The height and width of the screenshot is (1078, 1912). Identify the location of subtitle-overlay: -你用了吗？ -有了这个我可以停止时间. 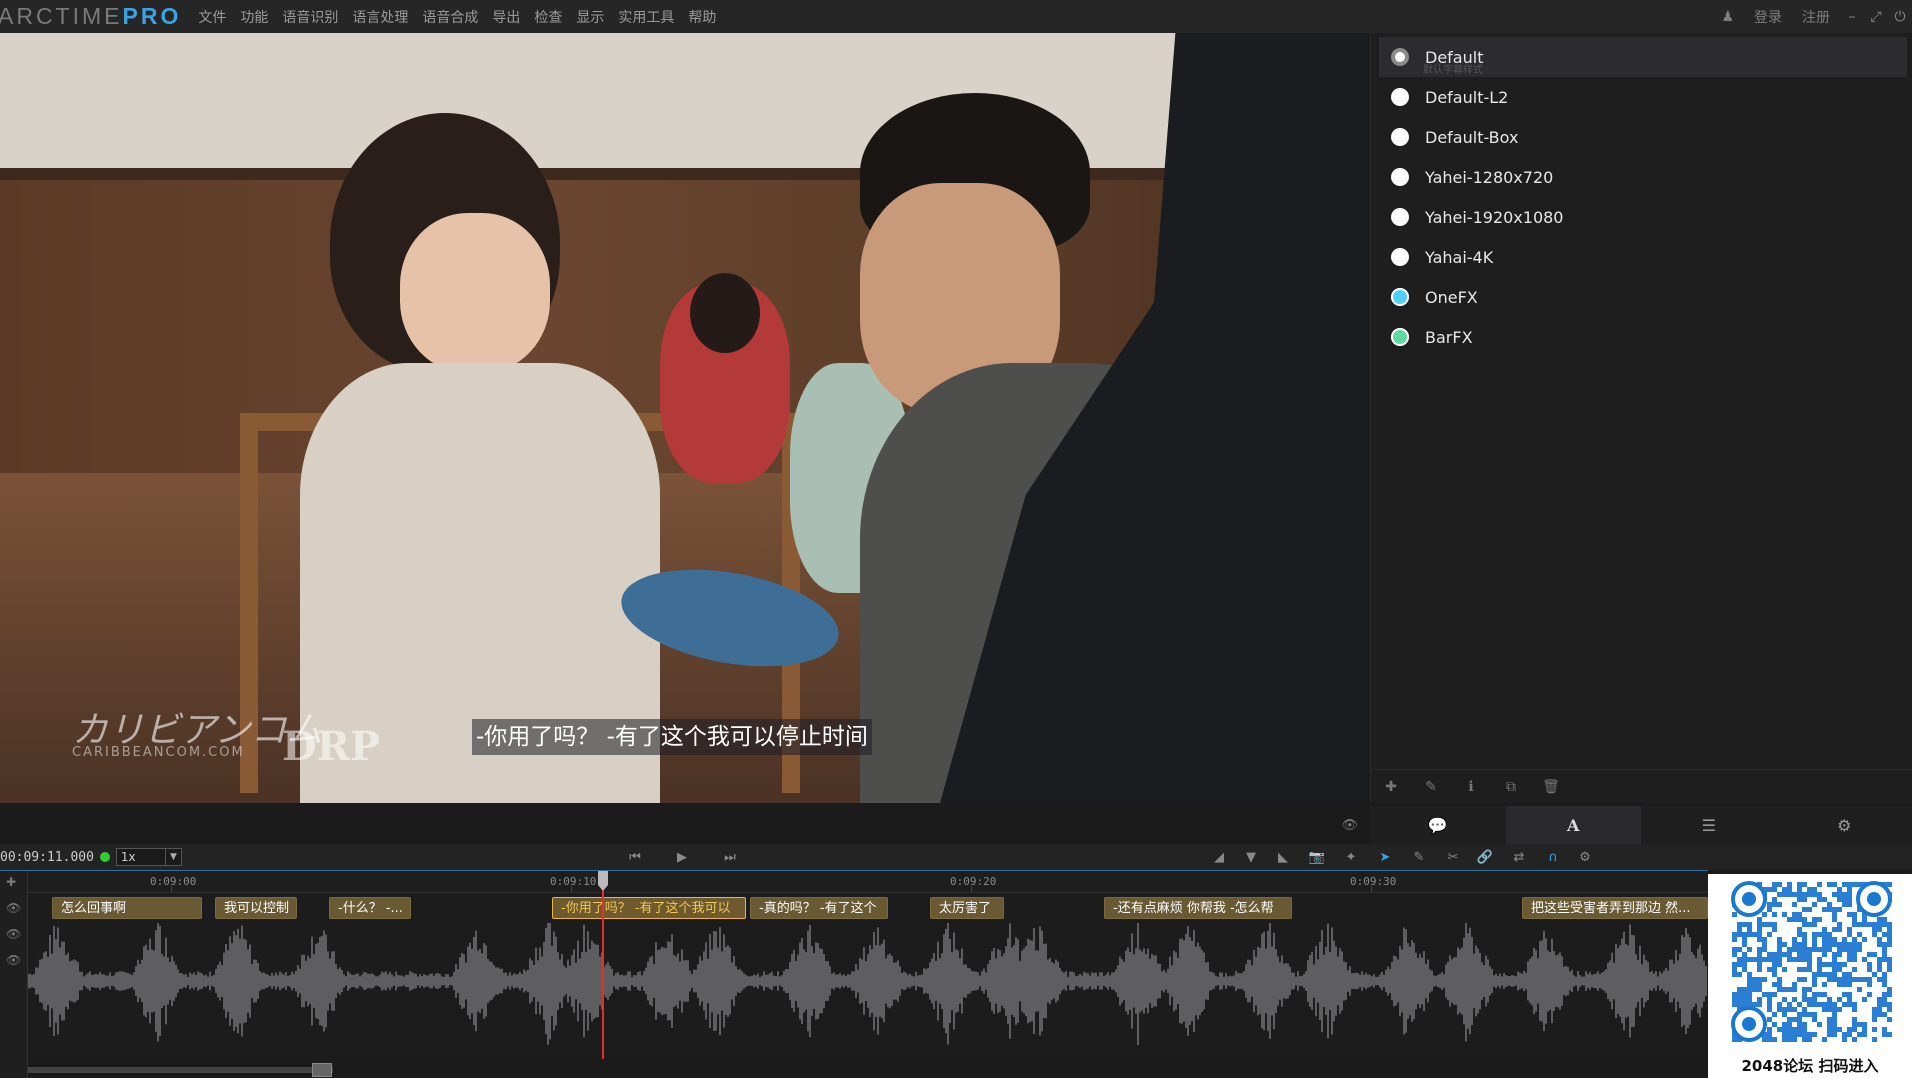
(672, 737).